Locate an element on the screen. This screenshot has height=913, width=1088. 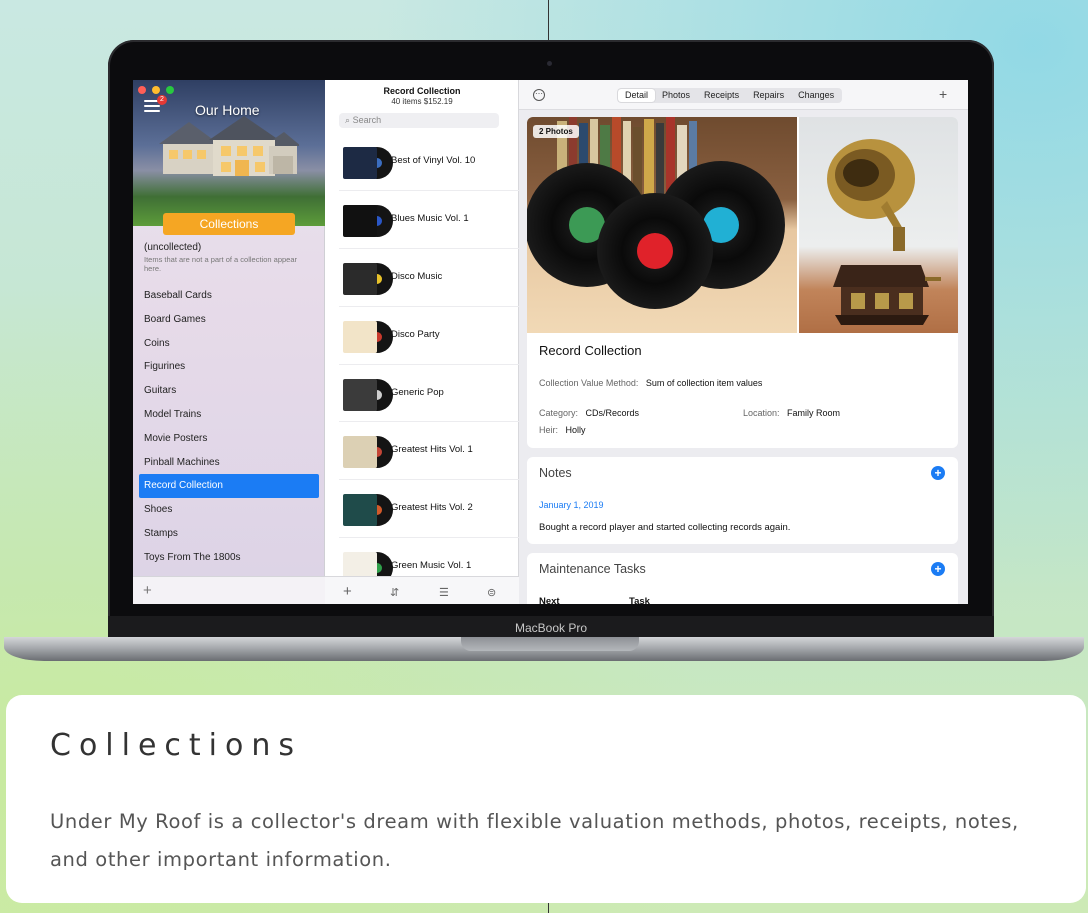
laptop-brand-label: MacBook Pro is located at coordinates (551, 628).